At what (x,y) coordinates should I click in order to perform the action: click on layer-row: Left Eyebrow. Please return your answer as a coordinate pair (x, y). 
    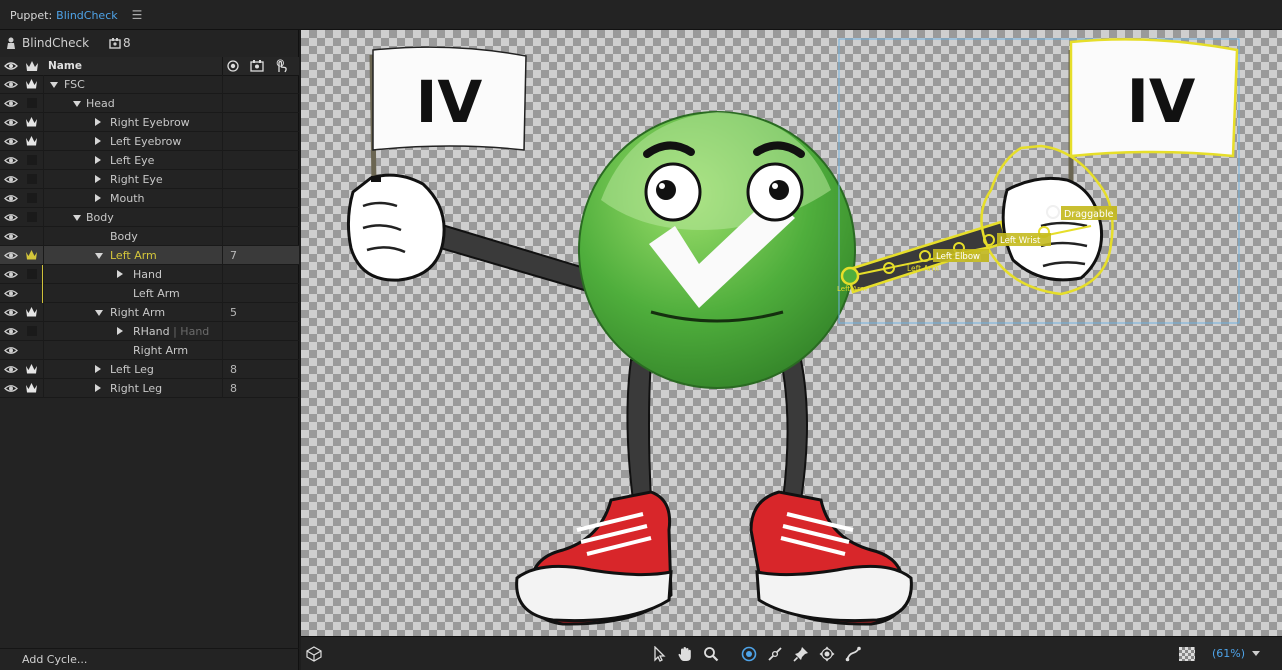
    Looking at the image, I should click on (149, 141).